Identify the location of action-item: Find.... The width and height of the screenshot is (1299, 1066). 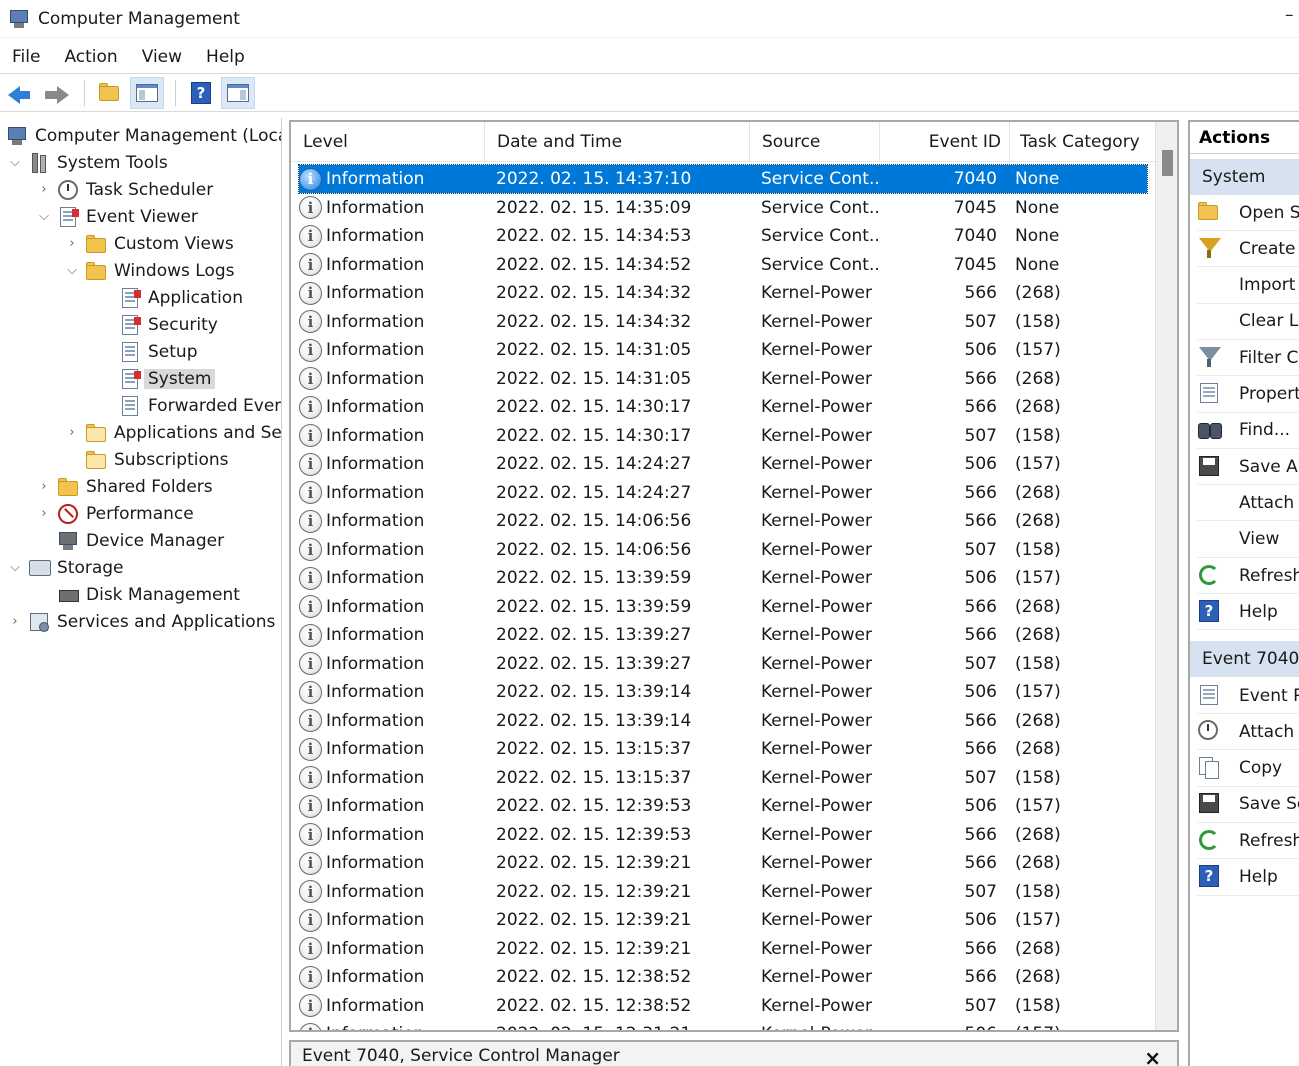
(1248, 431).